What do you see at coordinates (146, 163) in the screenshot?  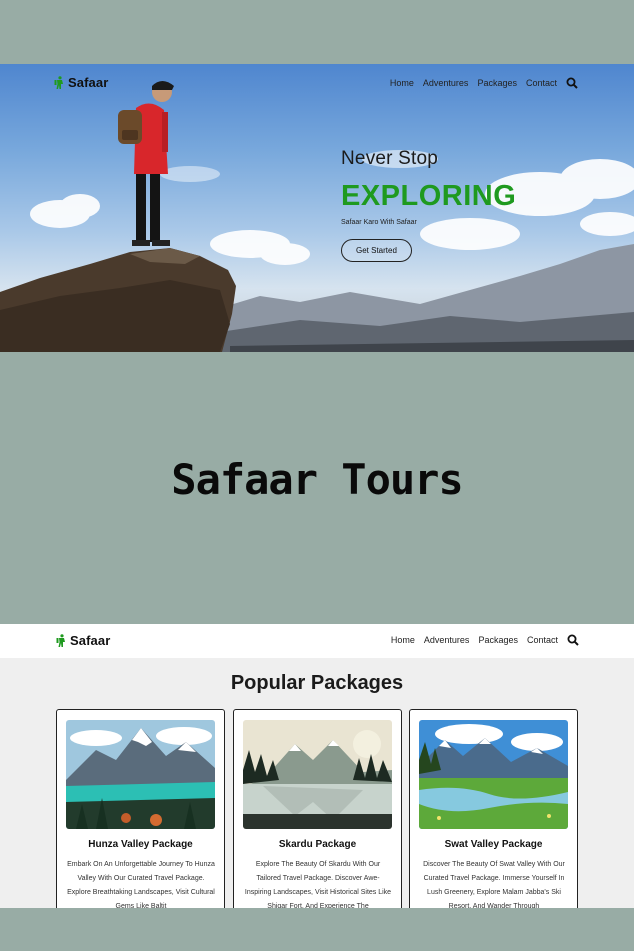 I see `hiker-figure` at bounding box center [146, 163].